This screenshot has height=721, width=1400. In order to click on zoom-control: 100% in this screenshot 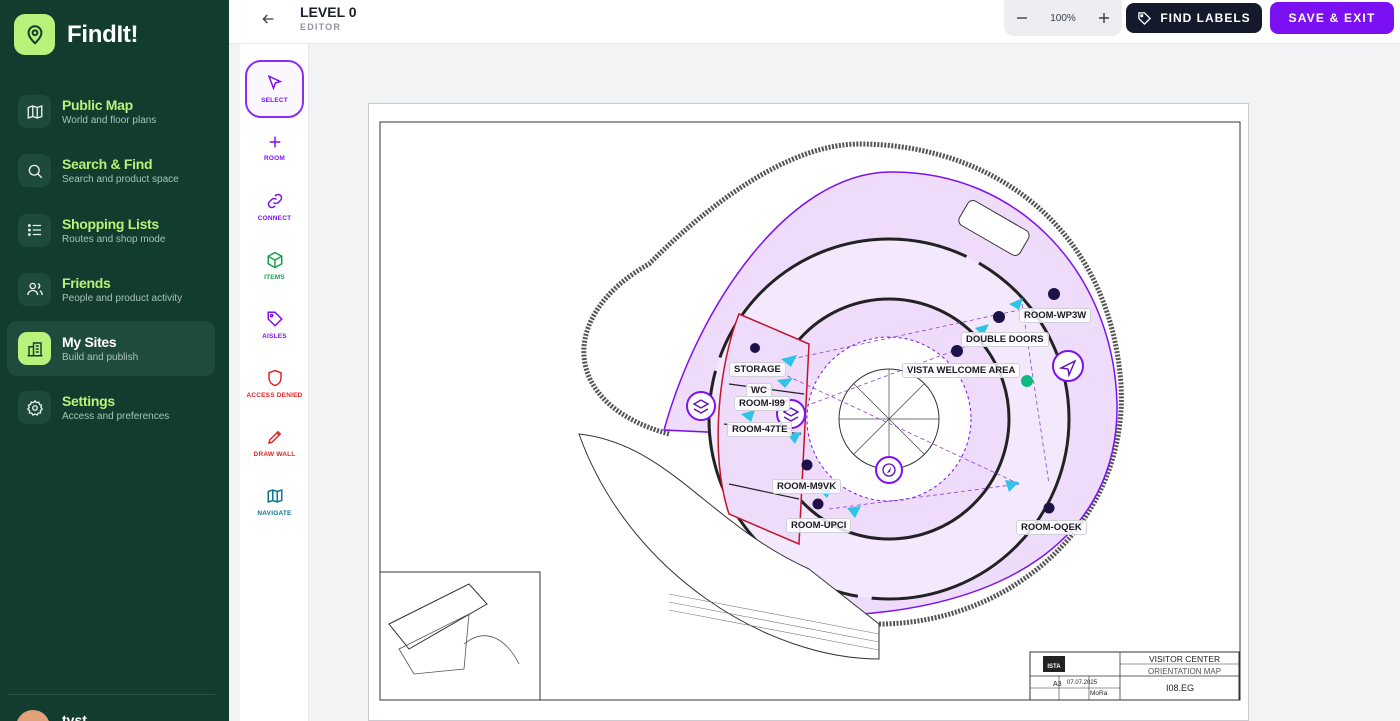, I will do `click(1063, 18)`.